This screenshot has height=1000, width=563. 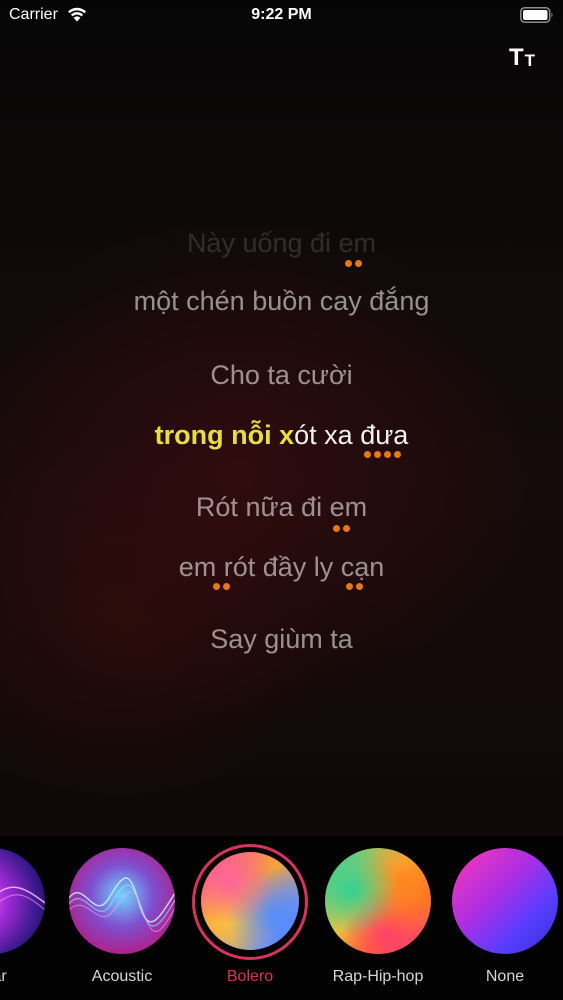 I want to click on lyric-line: Này uống đi em, so click(x=281, y=243).